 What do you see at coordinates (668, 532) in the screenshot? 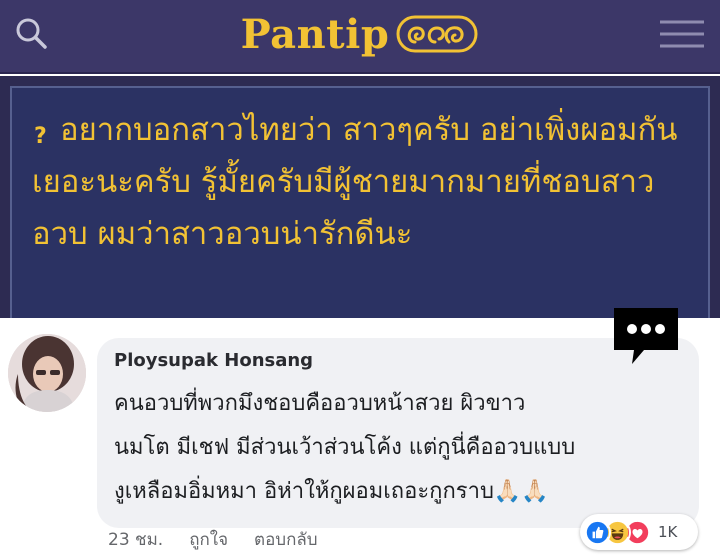
I see `reaction-count: 1K` at bounding box center [668, 532].